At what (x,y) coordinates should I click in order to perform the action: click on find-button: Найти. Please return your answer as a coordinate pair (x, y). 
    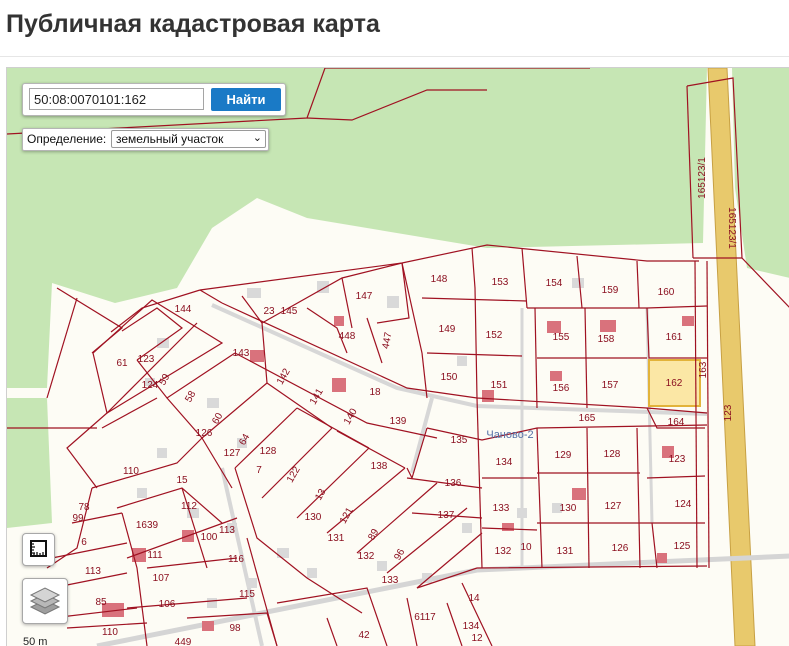
    Looking at the image, I should click on (246, 99).